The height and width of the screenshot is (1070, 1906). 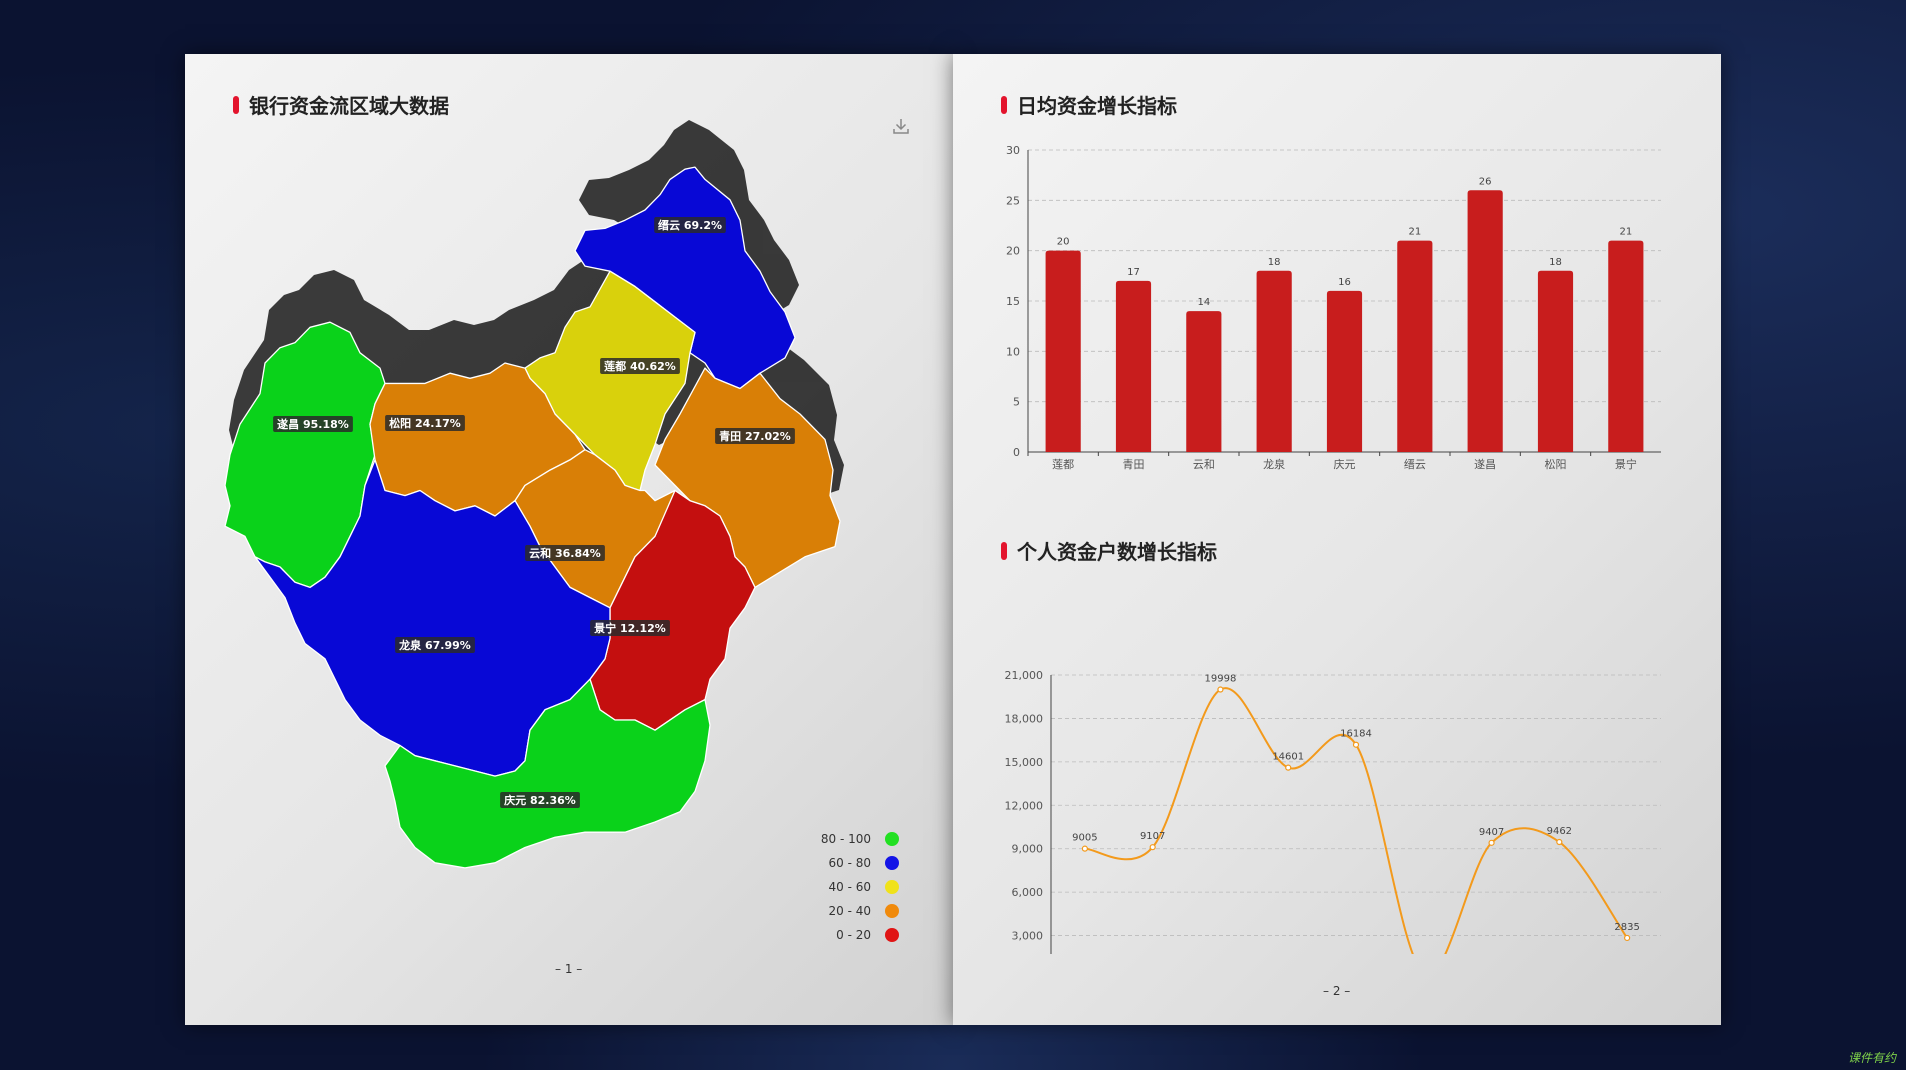 What do you see at coordinates (1415, 464) in the screenshot?
I see `x-tick-label: 缙云` at bounding box center [1415, 464].